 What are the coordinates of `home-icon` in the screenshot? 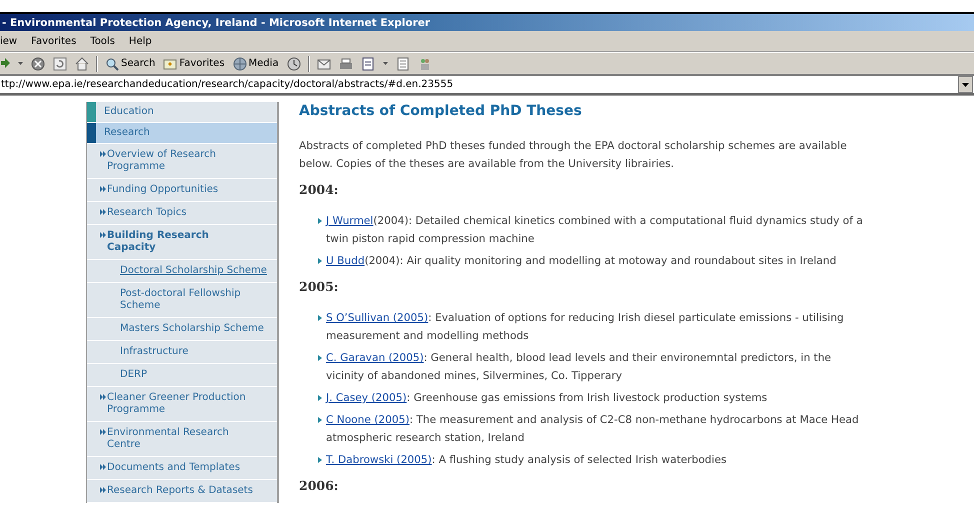 It's located at (82, 63).